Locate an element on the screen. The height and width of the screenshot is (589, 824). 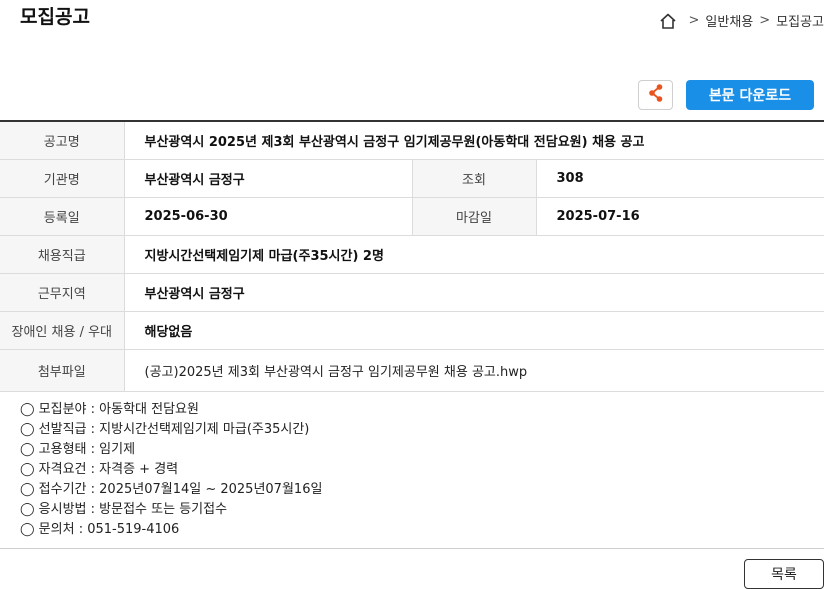
reg-date-value: 2025-06-30 is located at coordinates (268, 216).